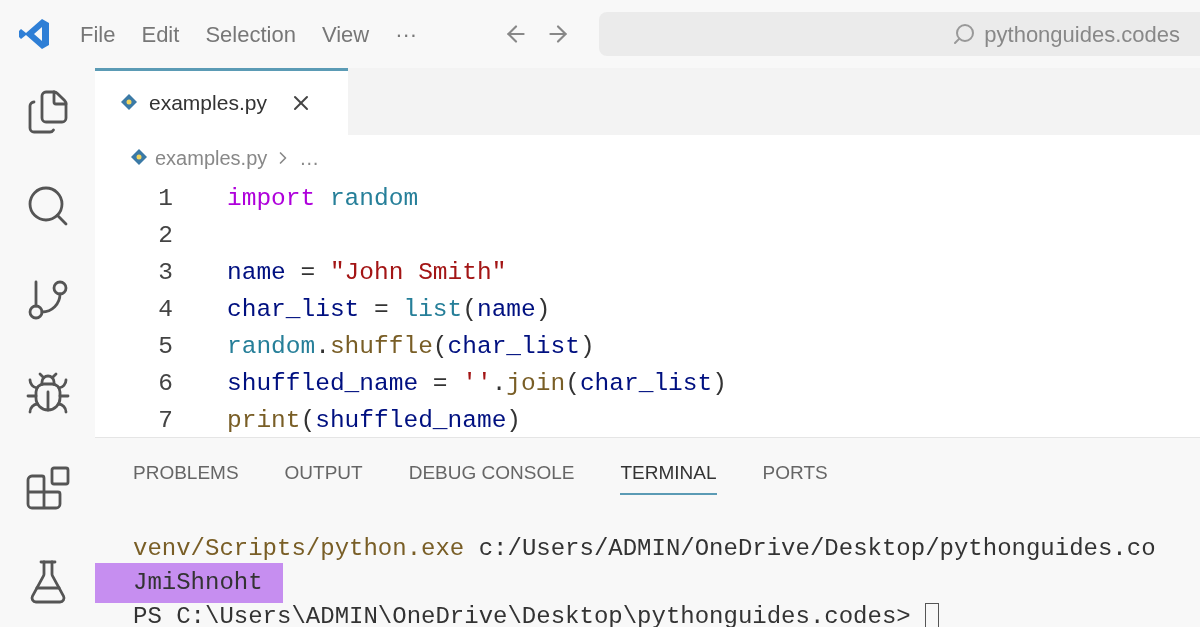 This screenshot has height=627, width=1200. Describe the element at coordinates (411, 347) in the screenshot. I see `code-line: random.shuffle(char_list)` at that location.